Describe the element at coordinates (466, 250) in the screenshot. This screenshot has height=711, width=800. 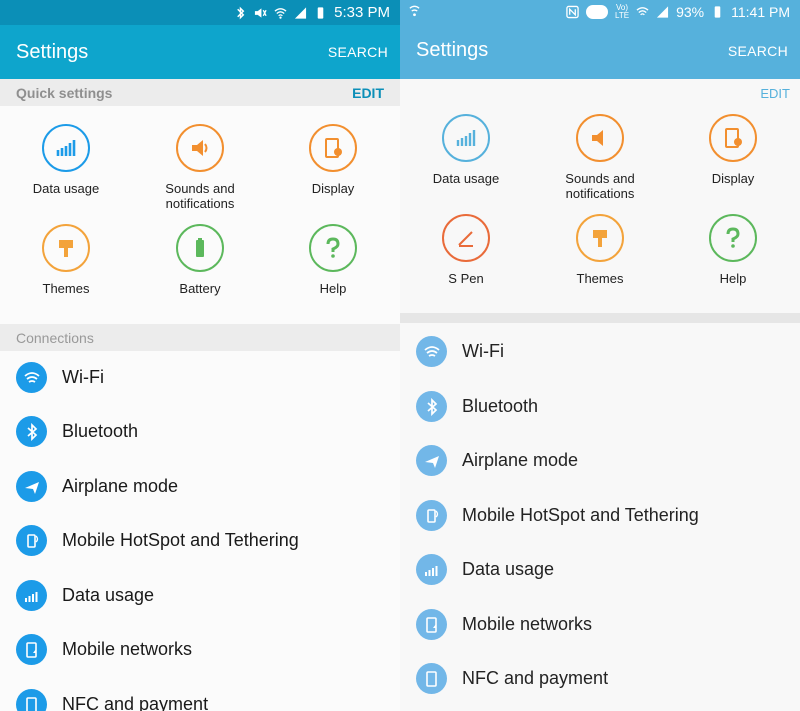
I see `quick-s-pen: S Pen` at that location.